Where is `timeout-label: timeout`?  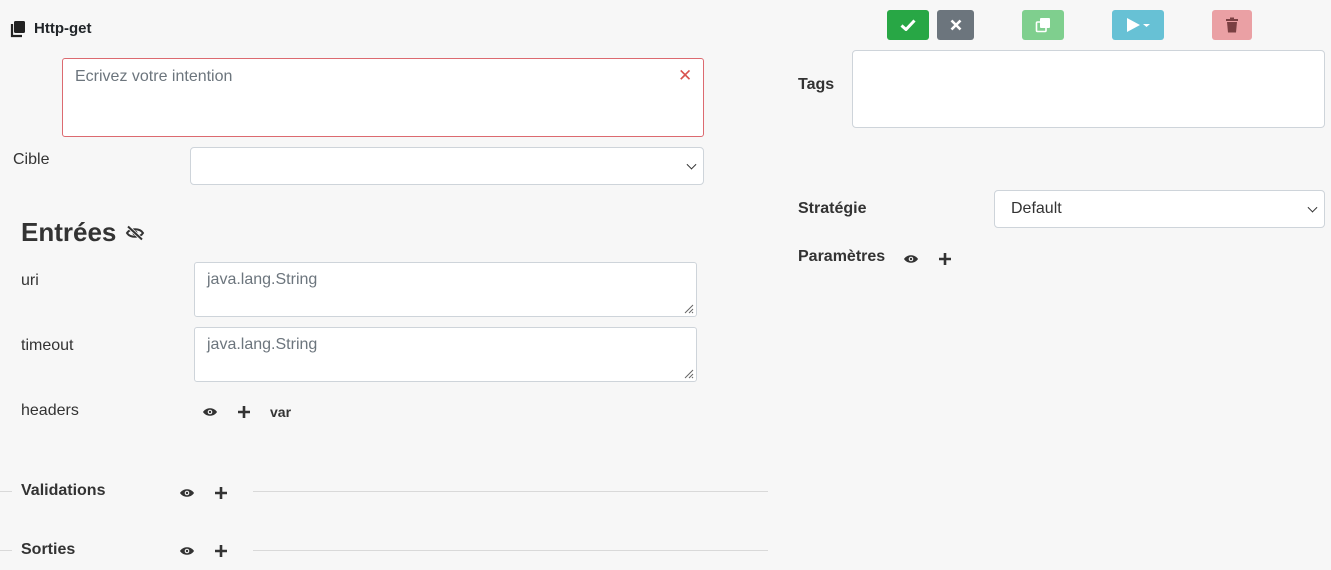 timeout-label: timeout is located at coordinates (47, 345).